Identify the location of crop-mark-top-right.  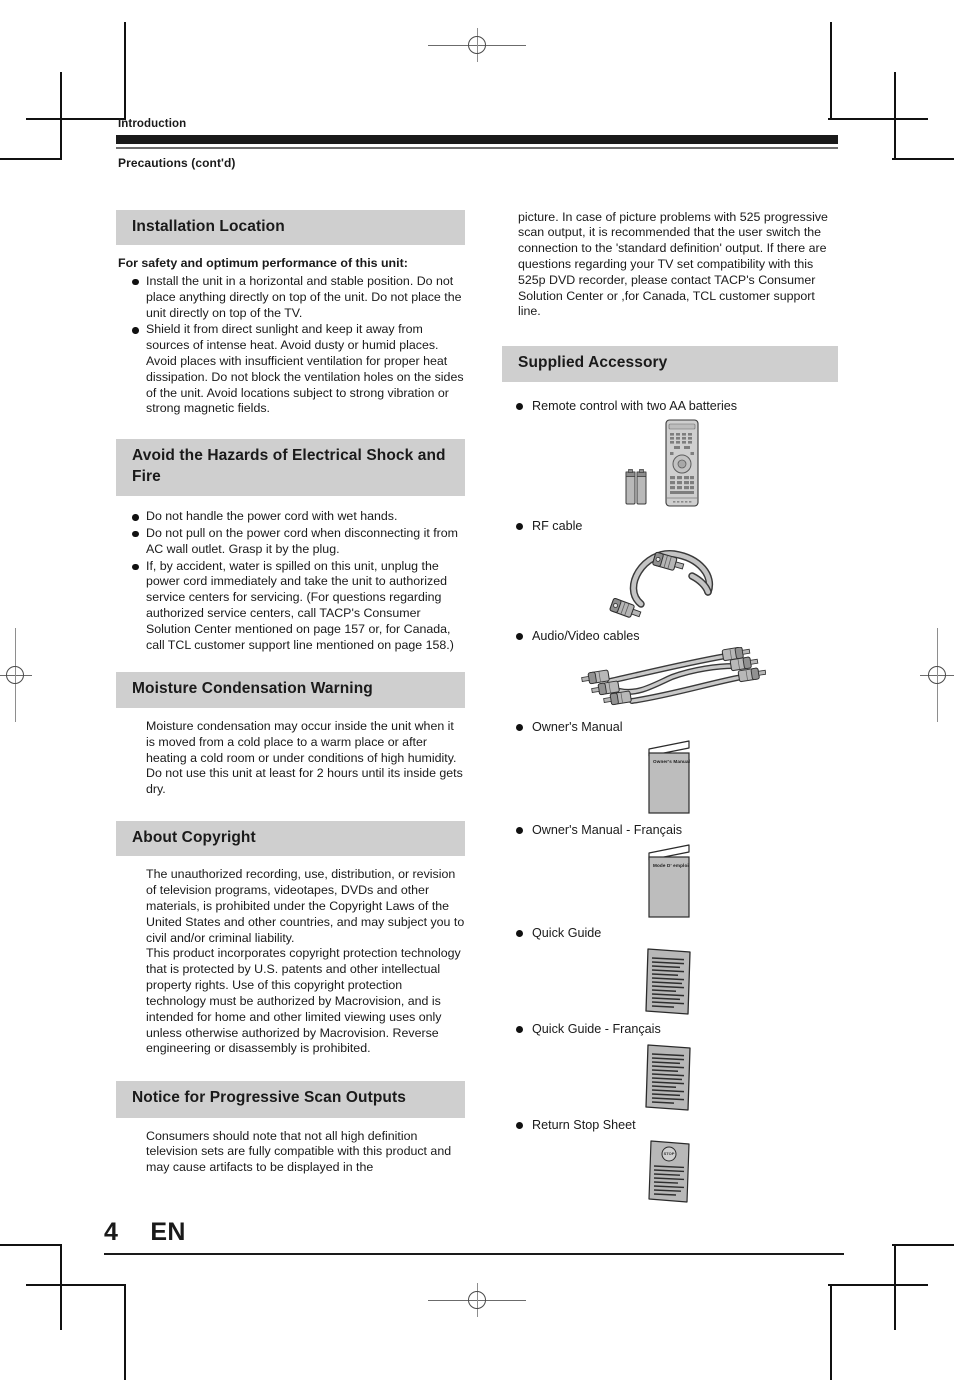
(886, 91).